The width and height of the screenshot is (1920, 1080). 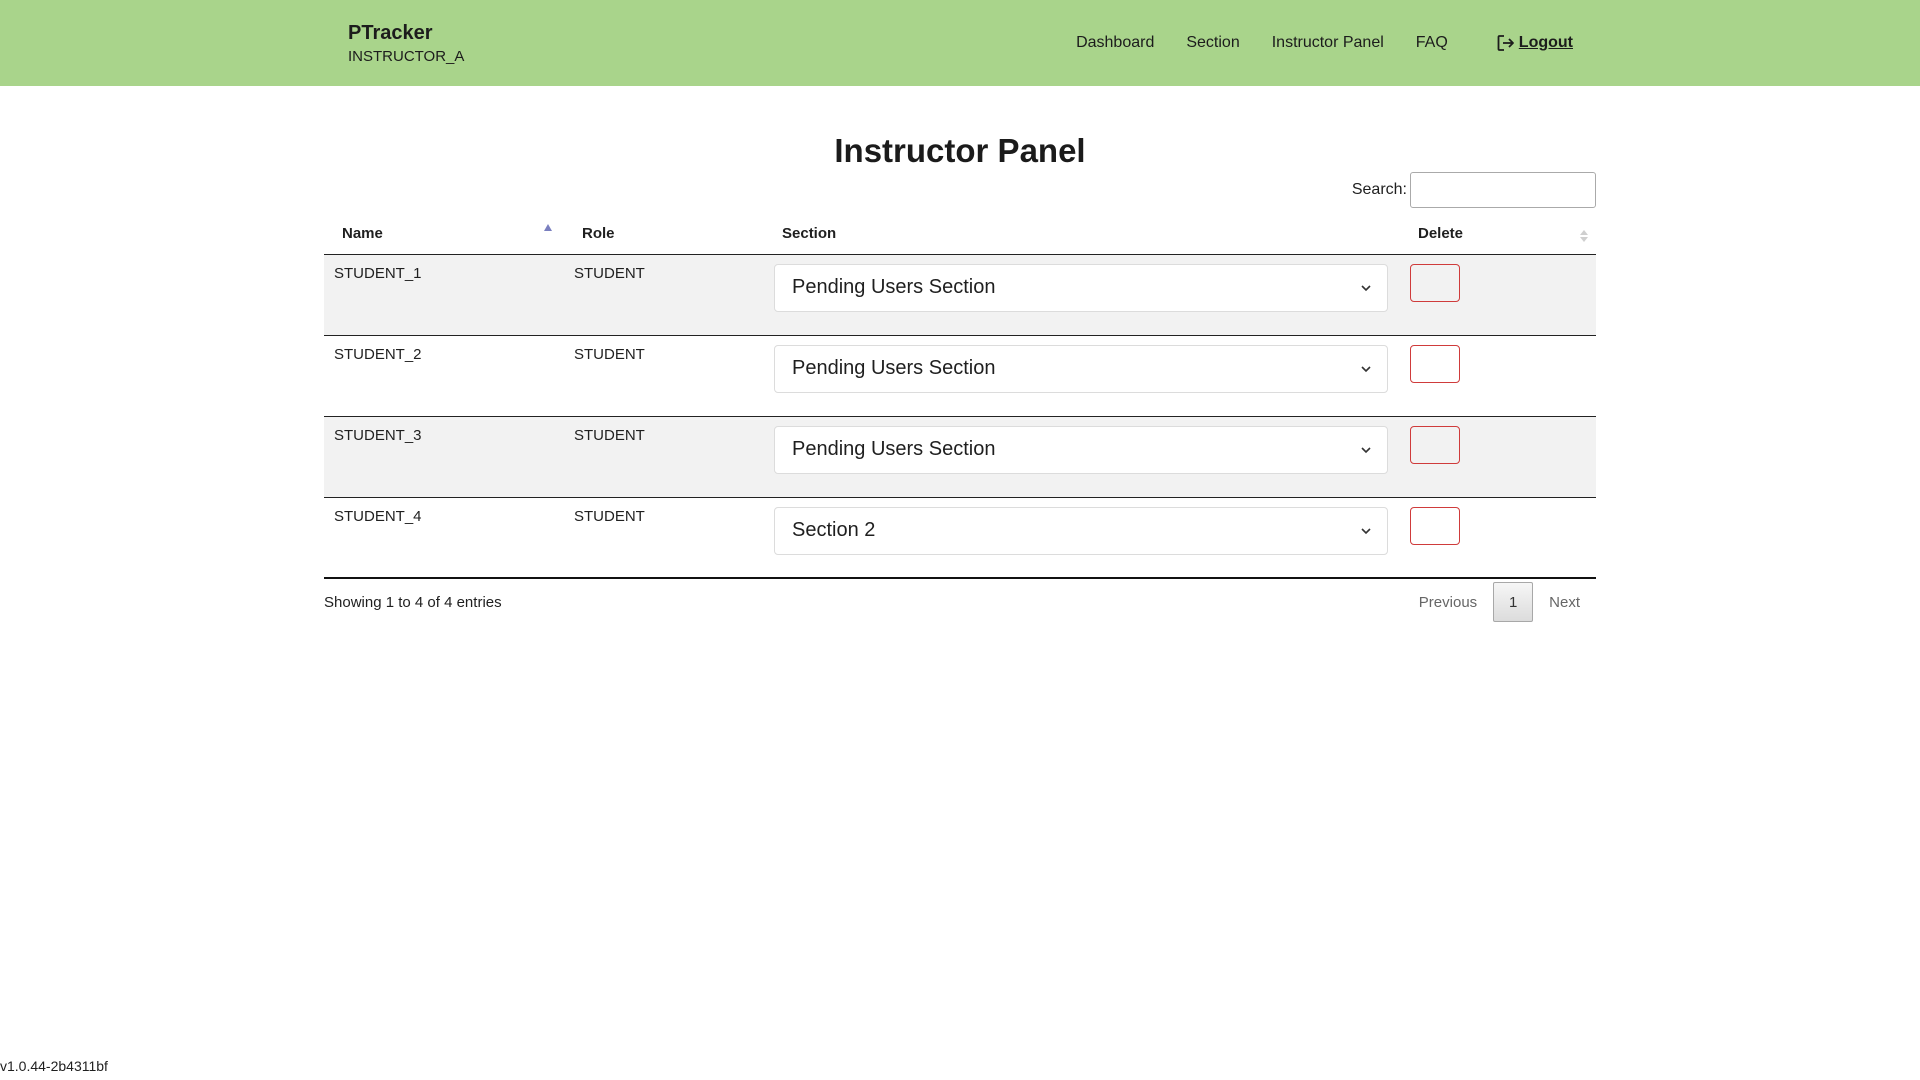 What do you see at coordinates (1513, 602) in the screenshot?
I see `pagination-page-1: 1` at bounding box center [1513, 602].